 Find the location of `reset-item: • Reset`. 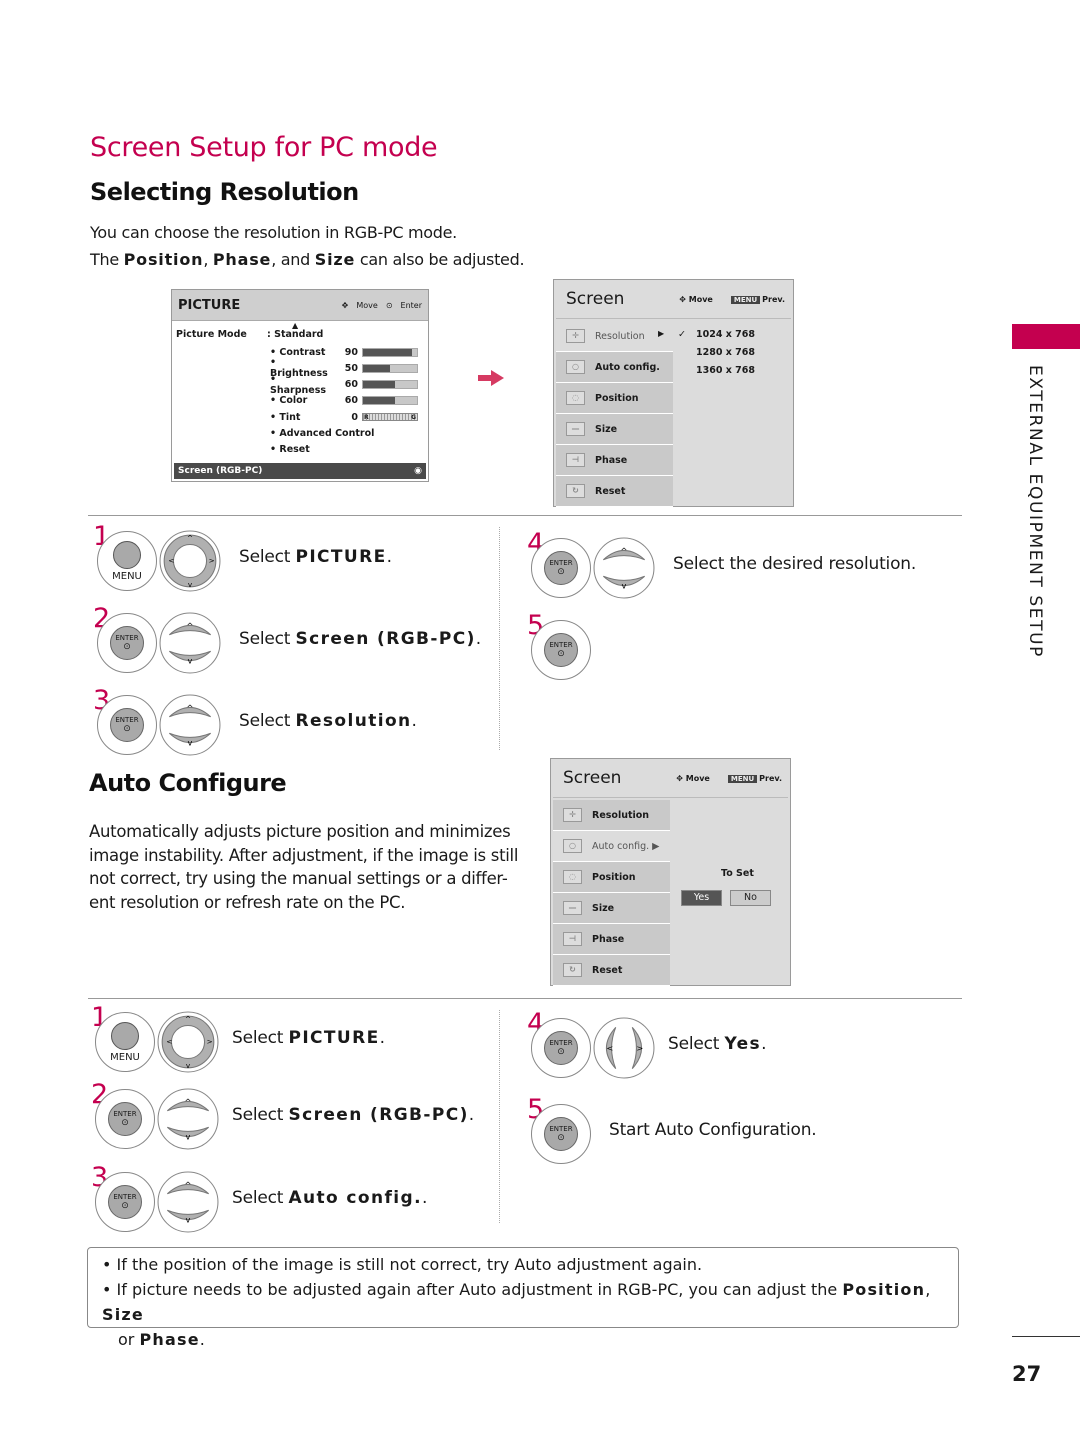

reset-item: • Reset is located at coordinates (290, 449).